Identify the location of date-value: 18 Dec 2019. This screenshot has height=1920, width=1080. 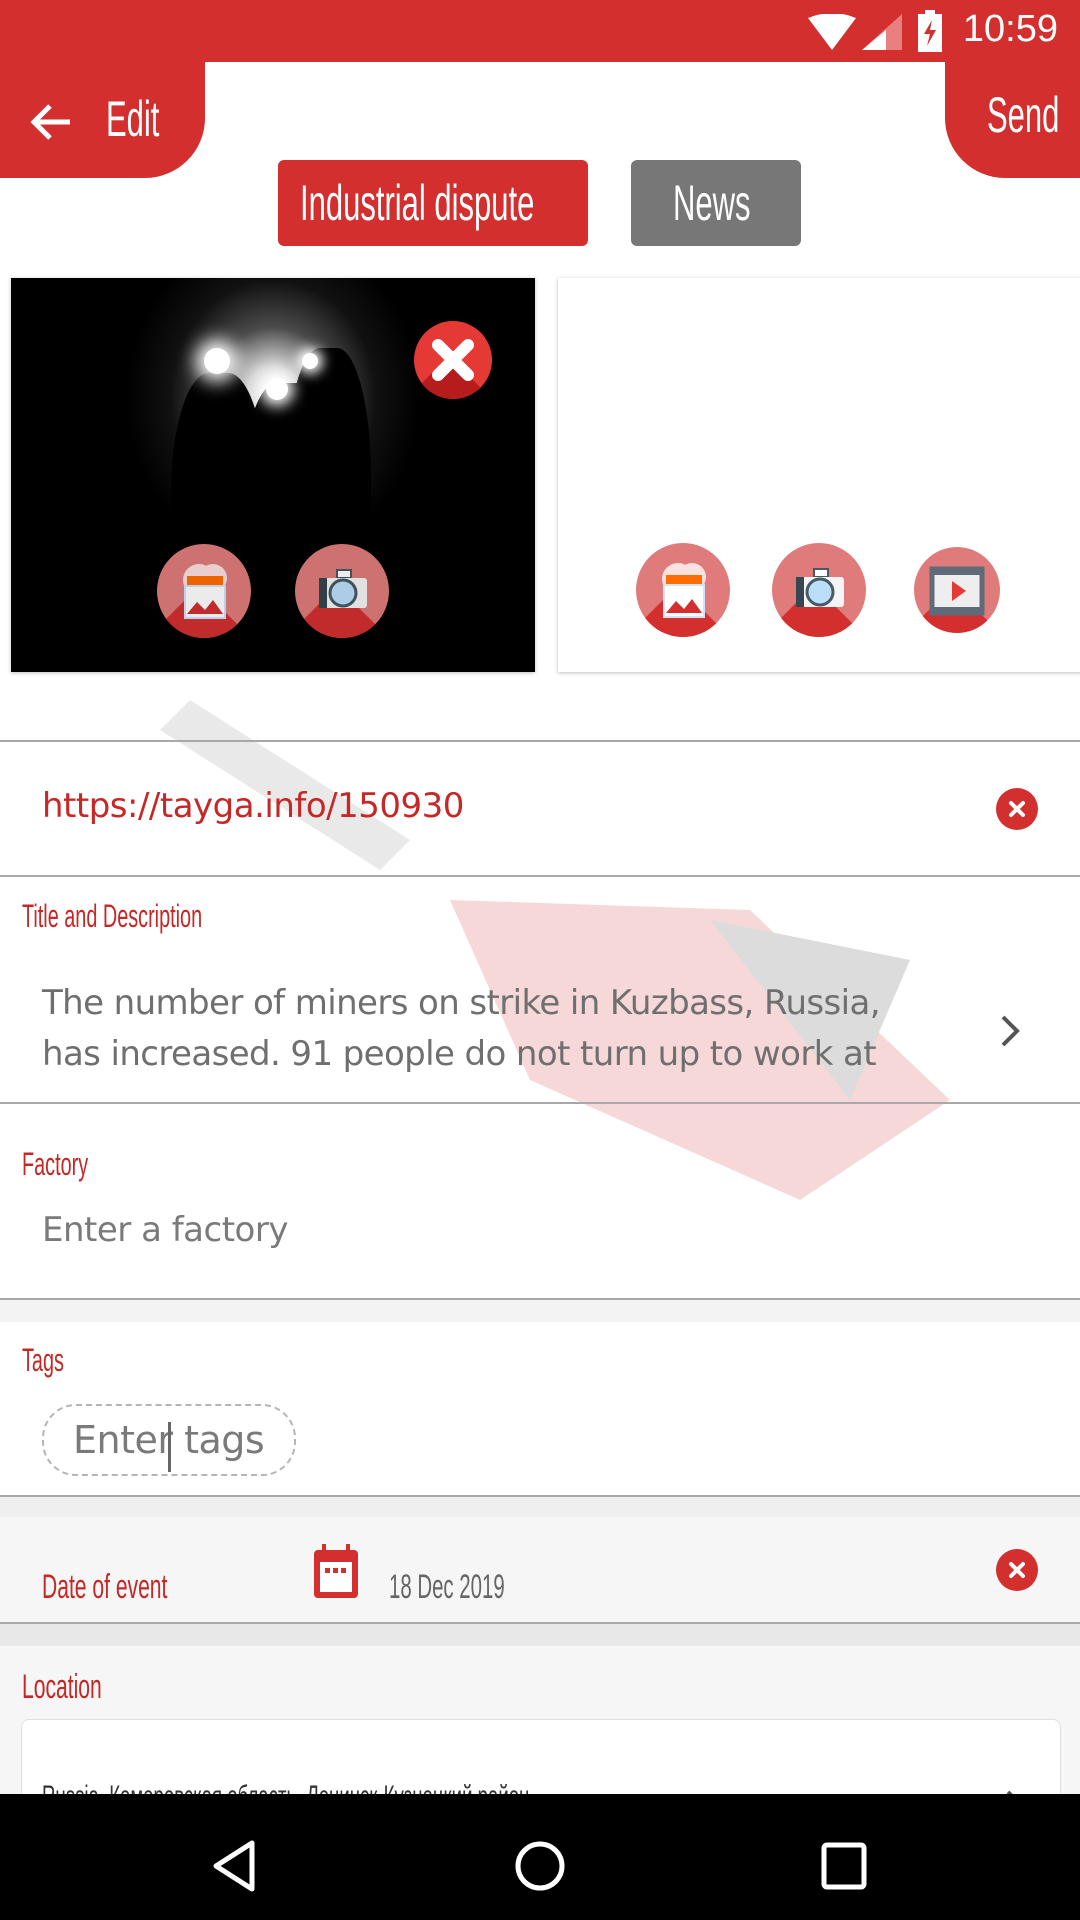
(447, 1587).